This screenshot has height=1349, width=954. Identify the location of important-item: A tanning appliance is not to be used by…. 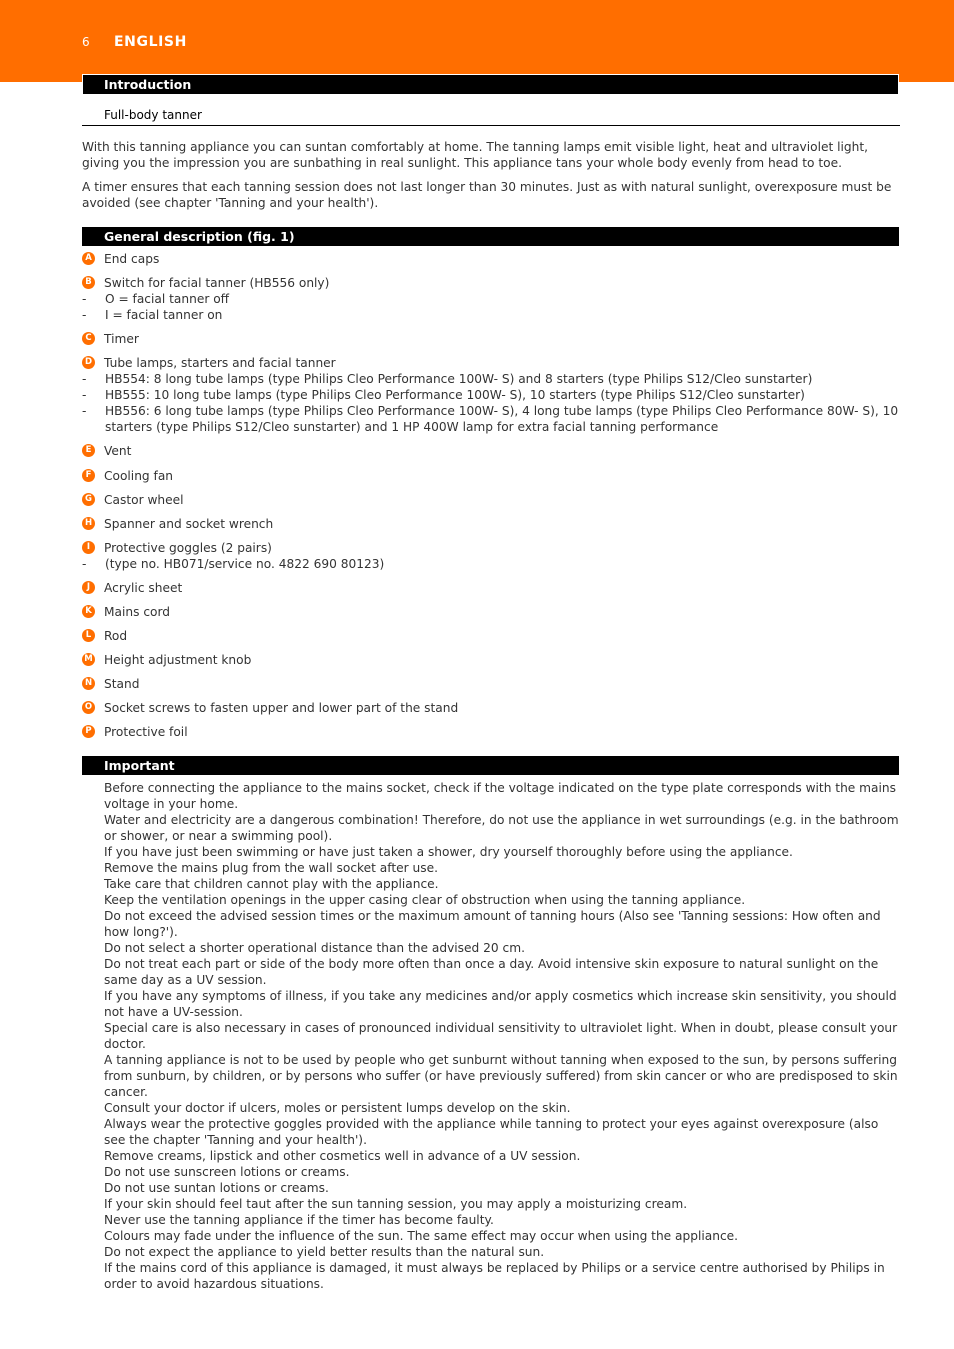
(501, 1076).